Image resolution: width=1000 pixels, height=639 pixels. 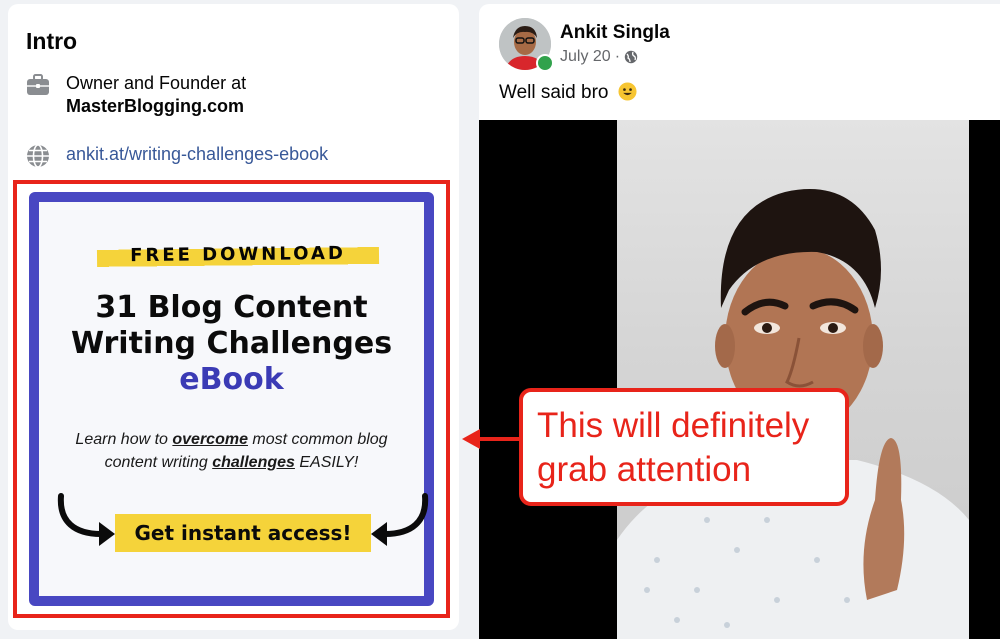 What do you see at coordinates (673, 425) in the screenshot?
I see `callout-line1: This will definitely` at bounding box center [673, 425].